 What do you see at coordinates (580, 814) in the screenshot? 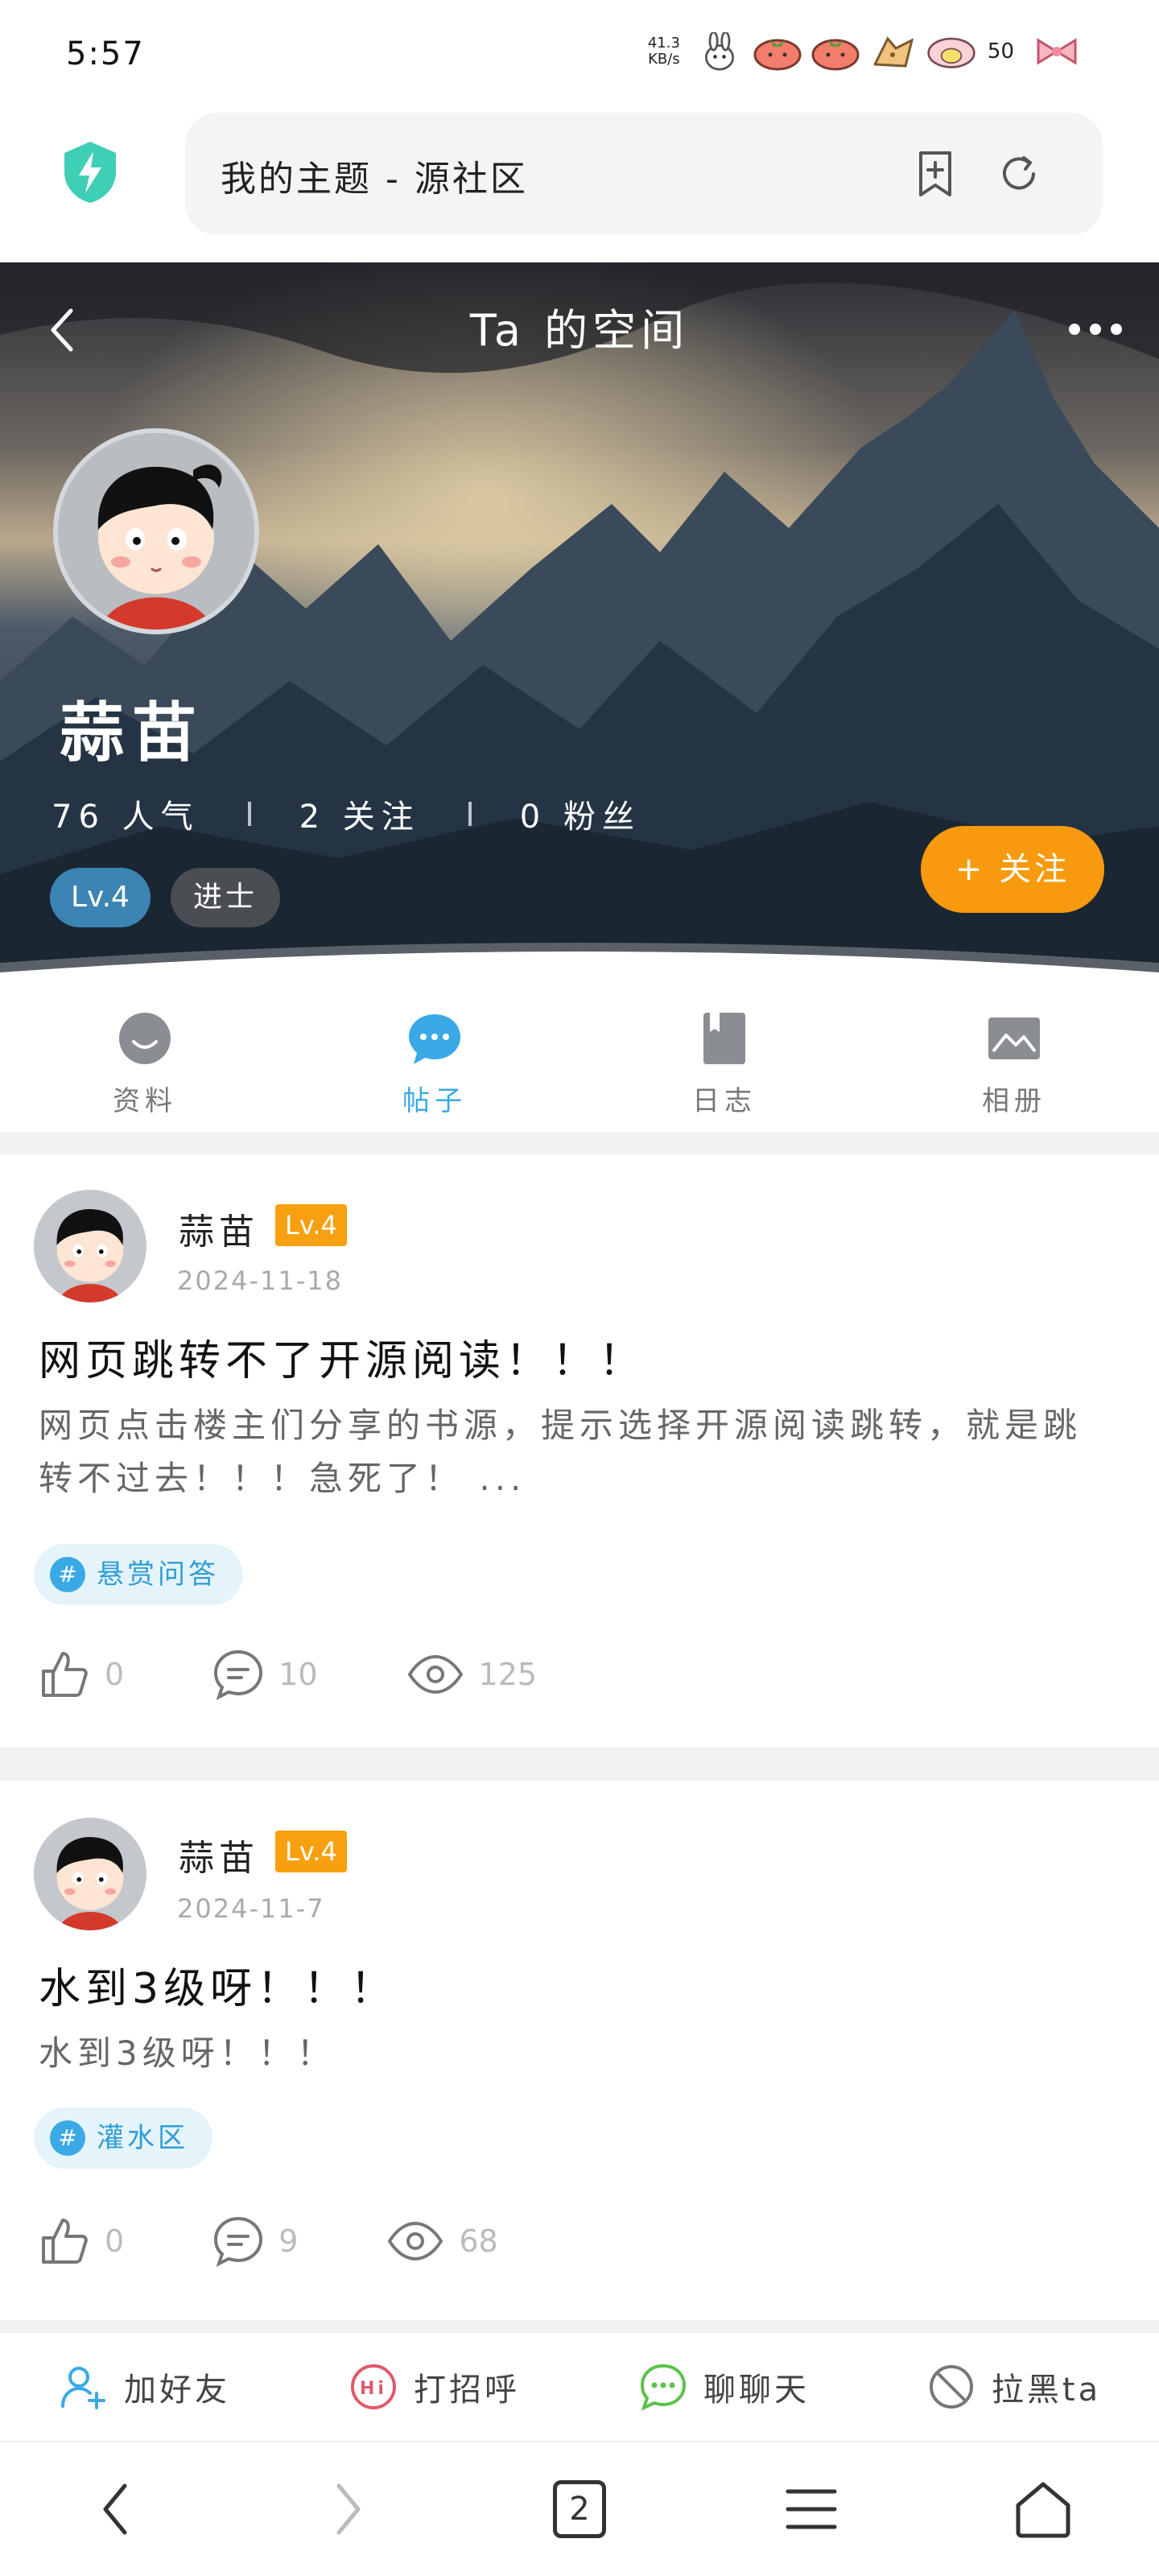
I see `followers-count: 0 粉丝` at bounding box center [580, 814].